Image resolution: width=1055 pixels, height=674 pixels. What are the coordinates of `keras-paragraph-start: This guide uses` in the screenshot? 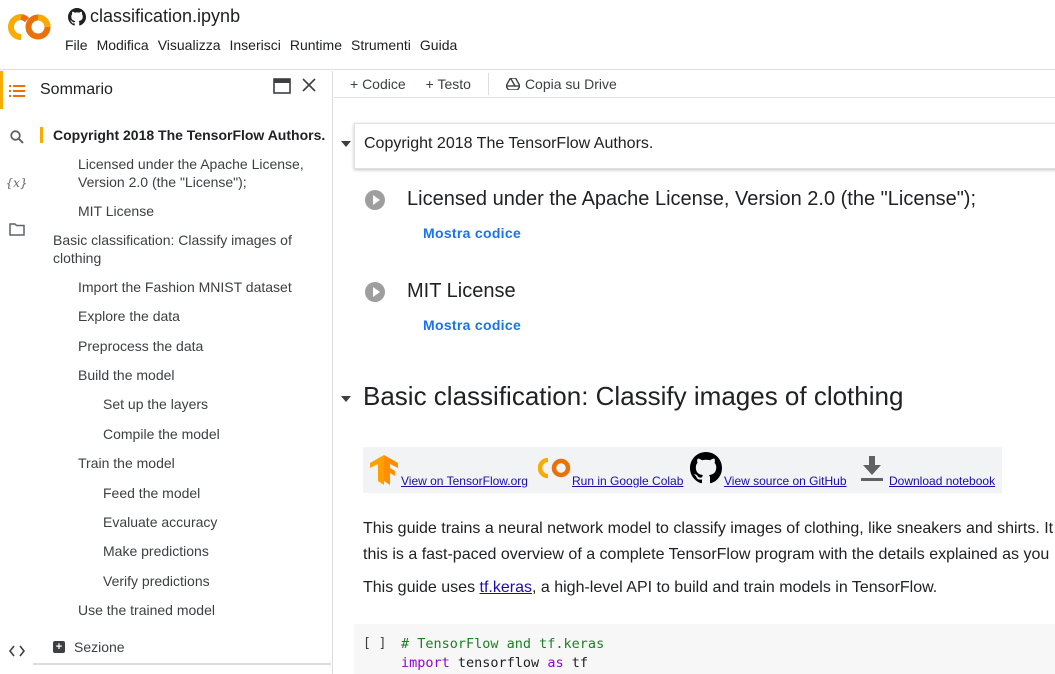 It's located at (421, 587).